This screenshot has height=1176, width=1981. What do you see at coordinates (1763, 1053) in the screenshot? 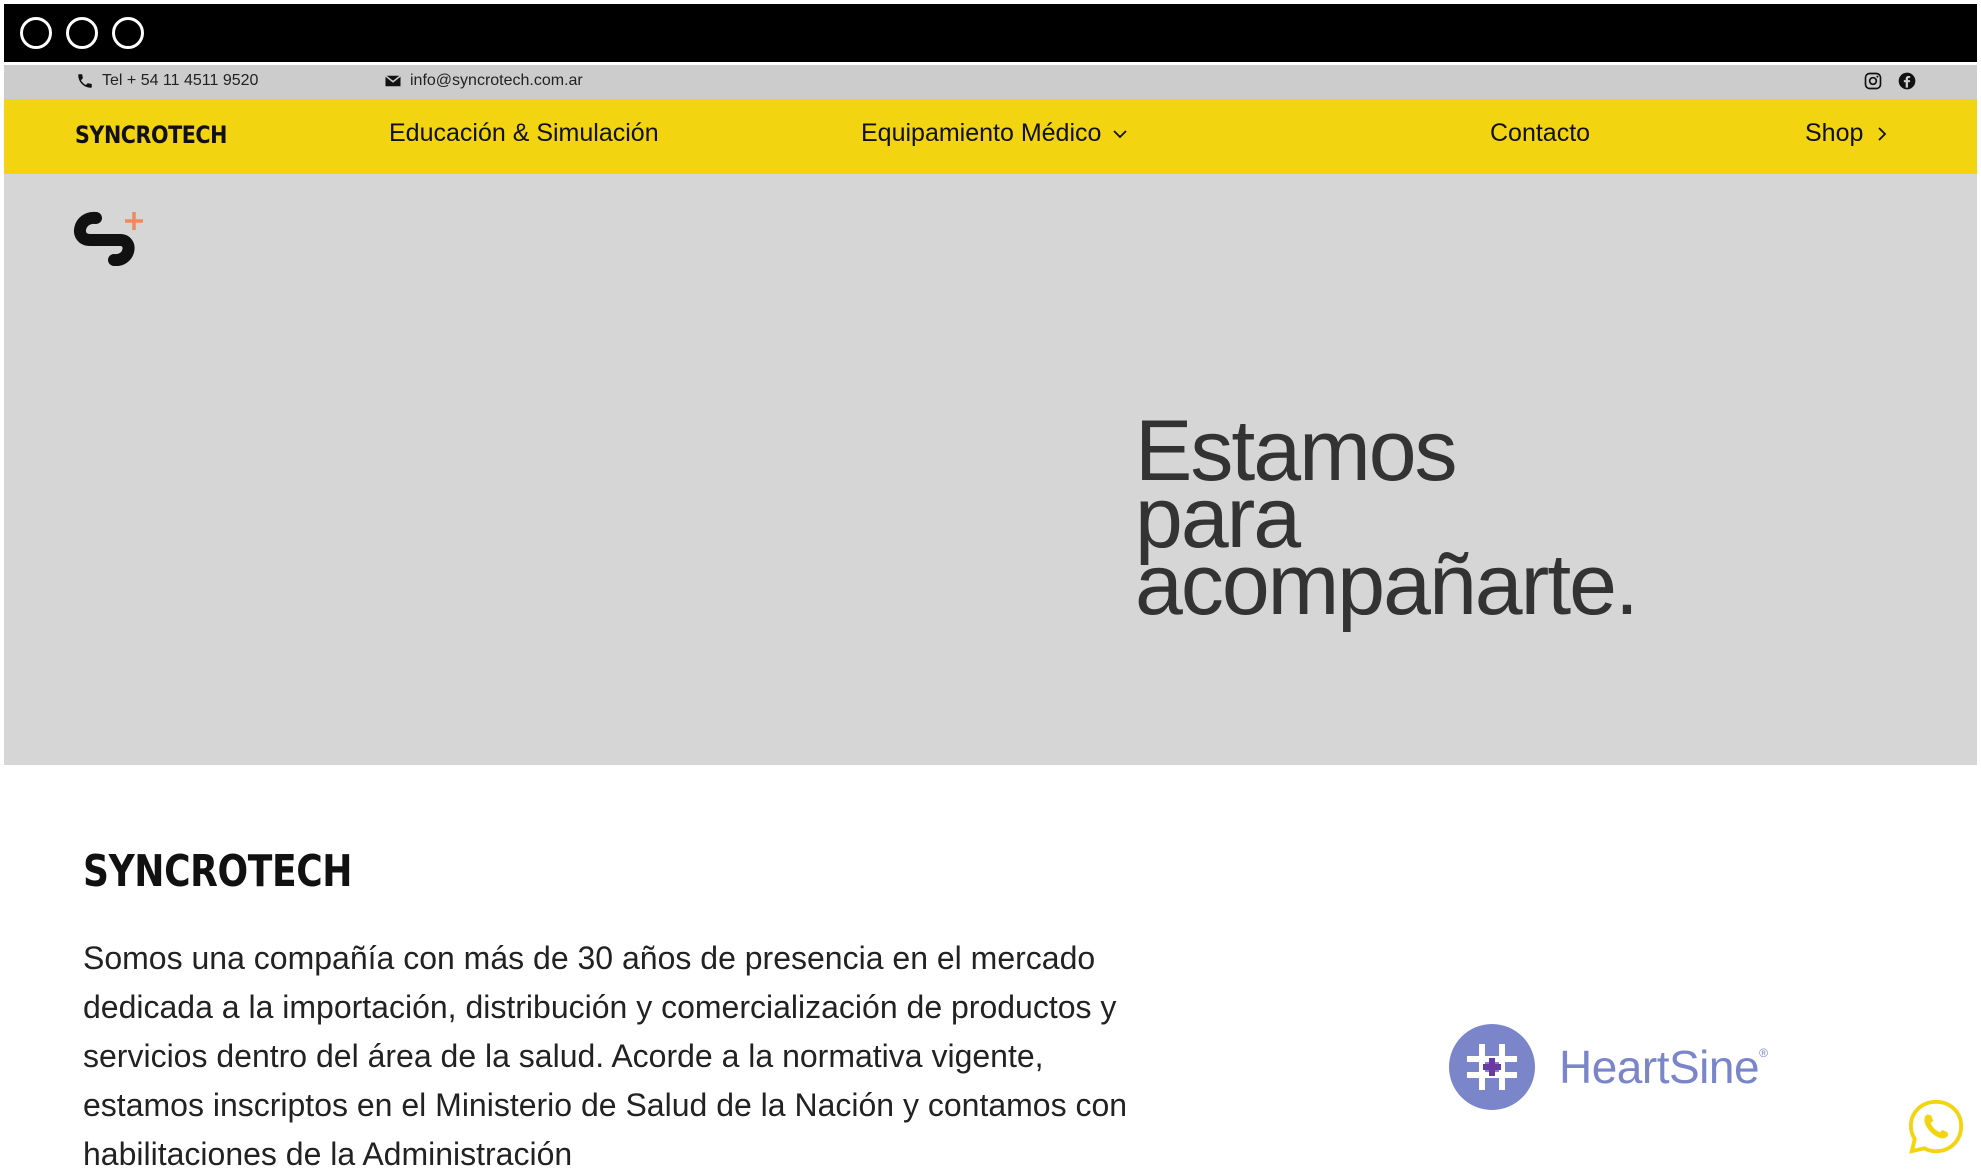
I see `registered-mark: ®` at bounding box center [1763, 1053].